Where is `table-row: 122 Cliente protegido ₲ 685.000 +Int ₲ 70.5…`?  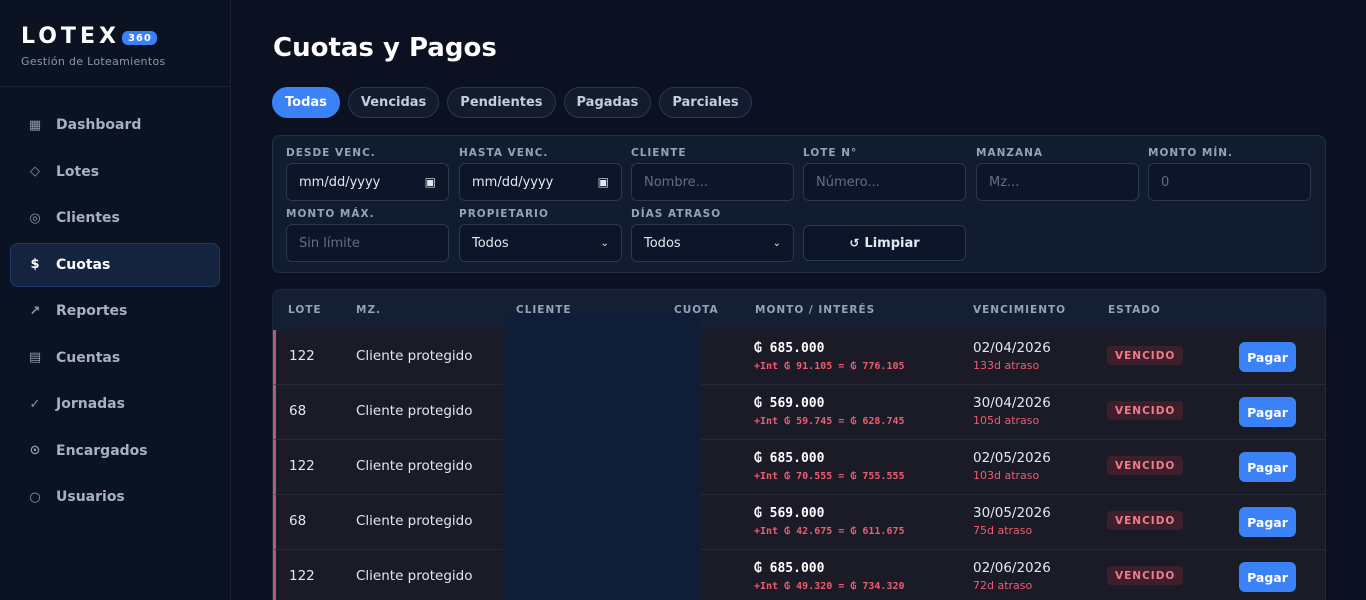
table-row: 122 Cliente protegido ₲ 685.000 +Int ₲ 70.5… is located at coordinates (799, 467).